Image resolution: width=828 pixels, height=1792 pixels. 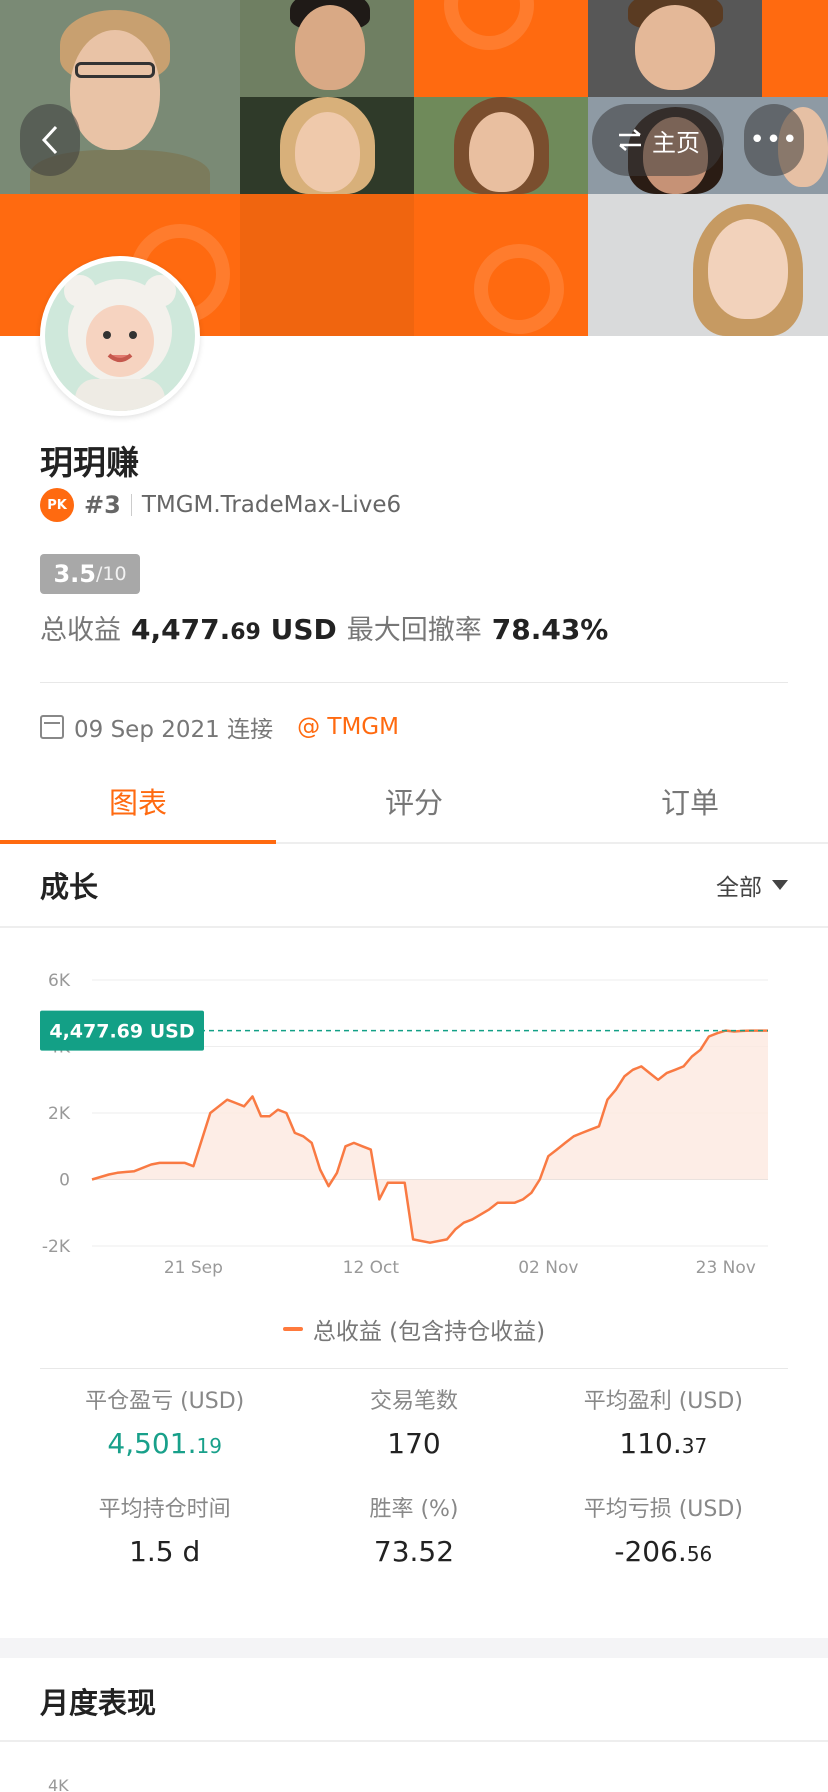 What do you see at coordinates (80, 630) in the screenshot?
I see `total-profit-label: 总收益` at bounding box center [80, 630].